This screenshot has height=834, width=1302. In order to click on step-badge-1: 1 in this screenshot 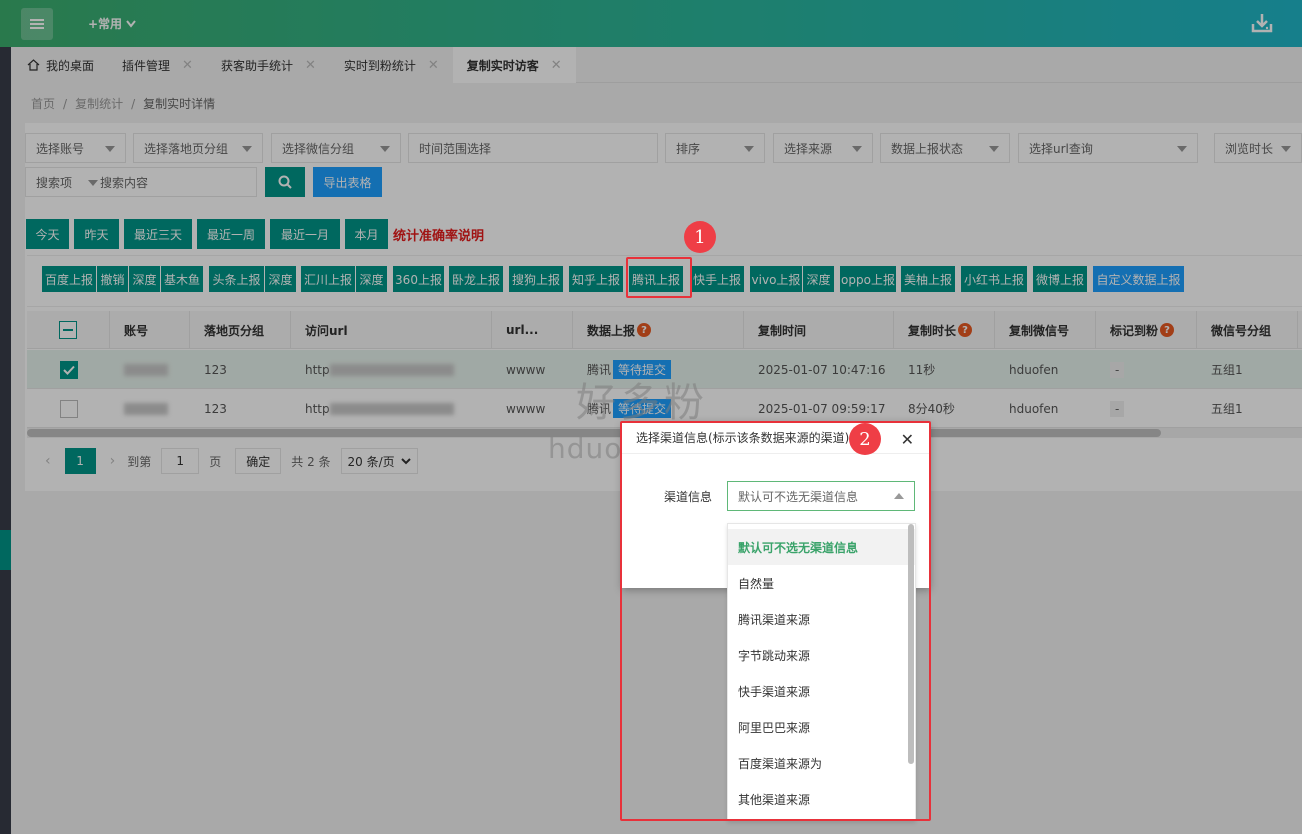, I will do `click(700, 237)`.